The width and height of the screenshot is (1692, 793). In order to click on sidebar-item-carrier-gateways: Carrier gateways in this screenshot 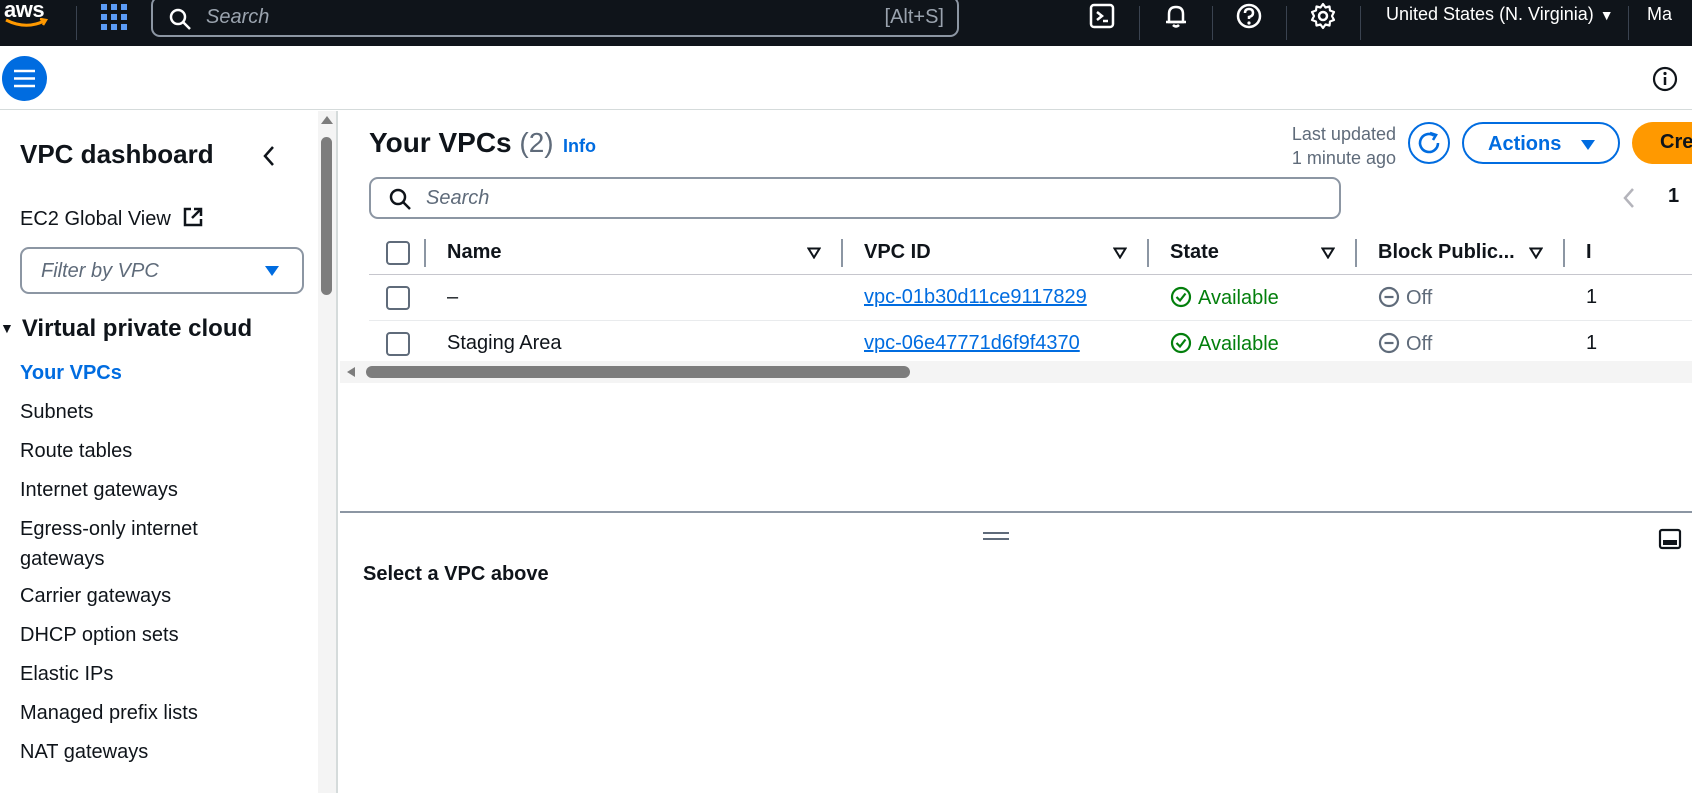, I will do `click(155, 596)`.